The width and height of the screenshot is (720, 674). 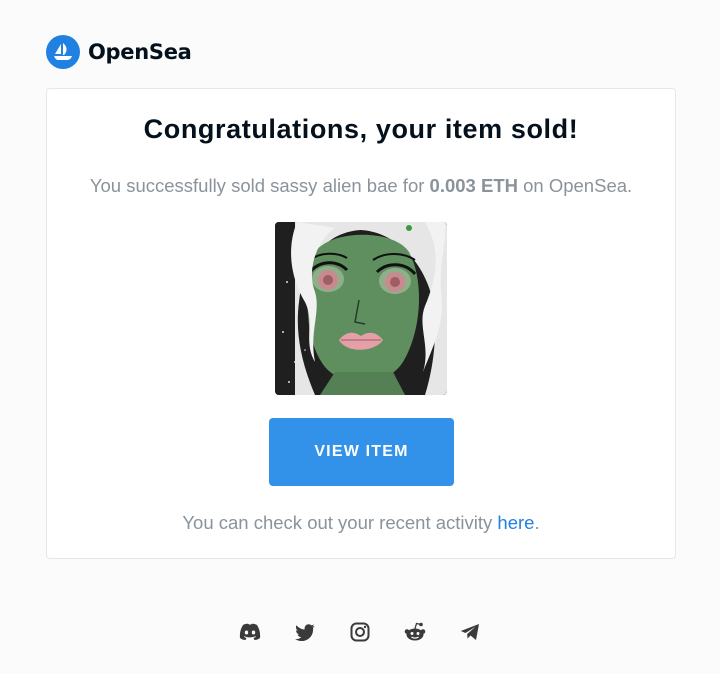 What do you see at coordinates (140, 52) in the screenshot?
I see `brand-name: OpenSea` at bounding box center [140, 52].